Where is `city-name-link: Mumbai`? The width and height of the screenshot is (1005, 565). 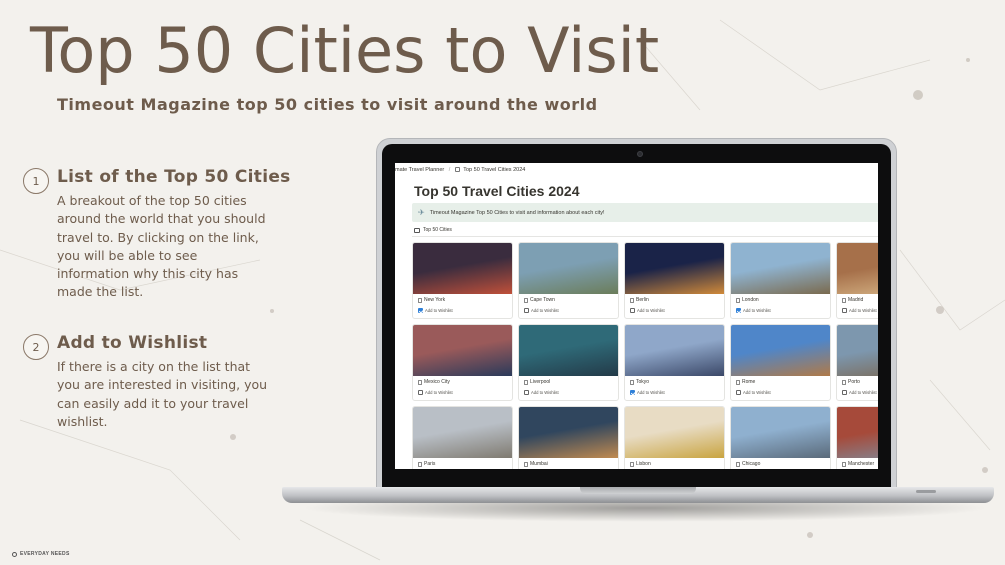
city-name-link: Mumbai is located at coordinates (536, 464).